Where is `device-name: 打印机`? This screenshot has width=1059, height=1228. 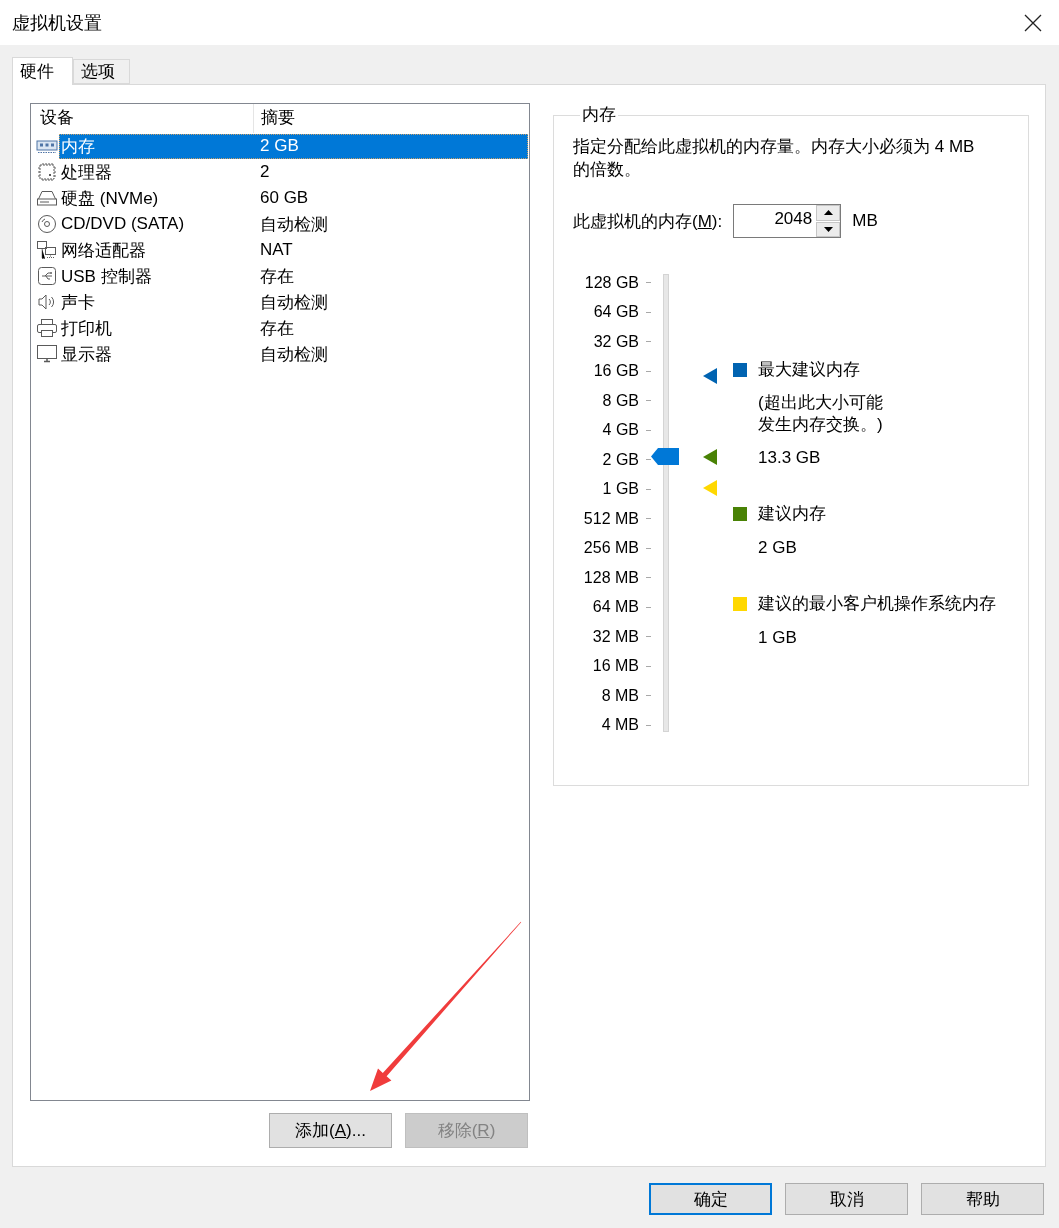
device-name: 打印机 is located at coordinates (86, 328).